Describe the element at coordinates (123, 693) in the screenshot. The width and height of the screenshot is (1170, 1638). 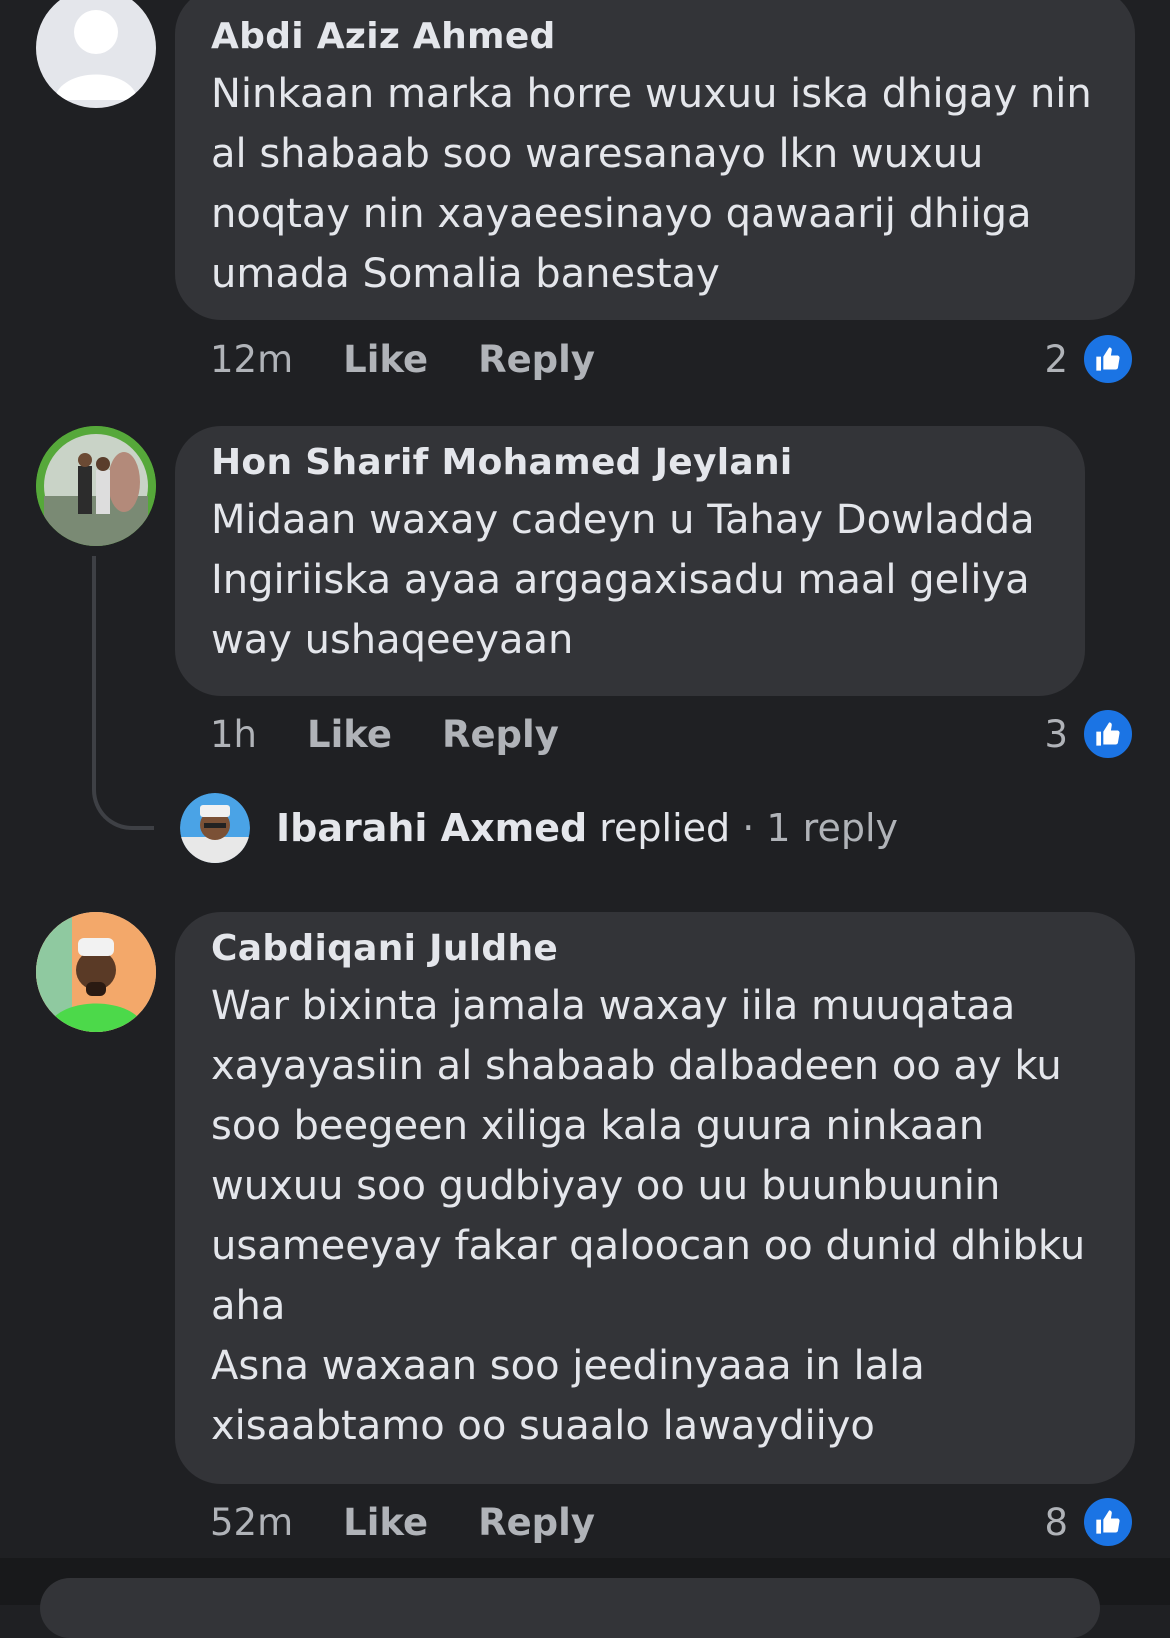
I see `thread-connector` at that location.